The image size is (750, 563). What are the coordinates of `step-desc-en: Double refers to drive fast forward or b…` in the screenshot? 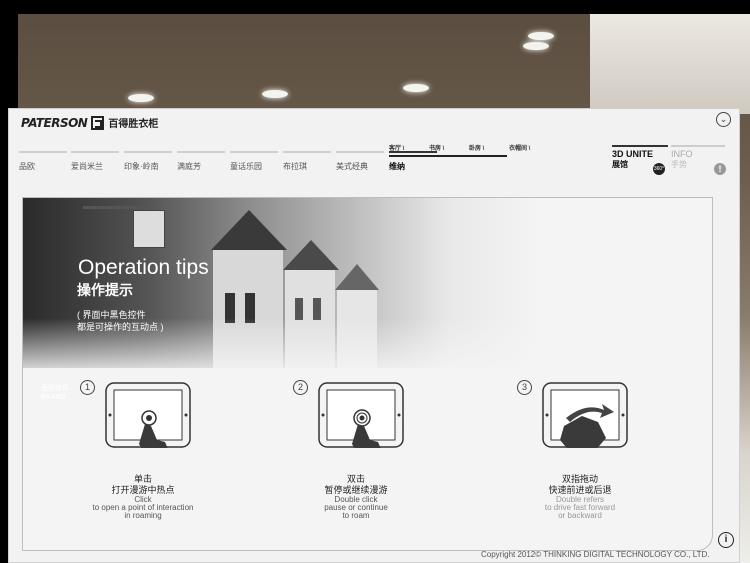 It's located at (580, 508).